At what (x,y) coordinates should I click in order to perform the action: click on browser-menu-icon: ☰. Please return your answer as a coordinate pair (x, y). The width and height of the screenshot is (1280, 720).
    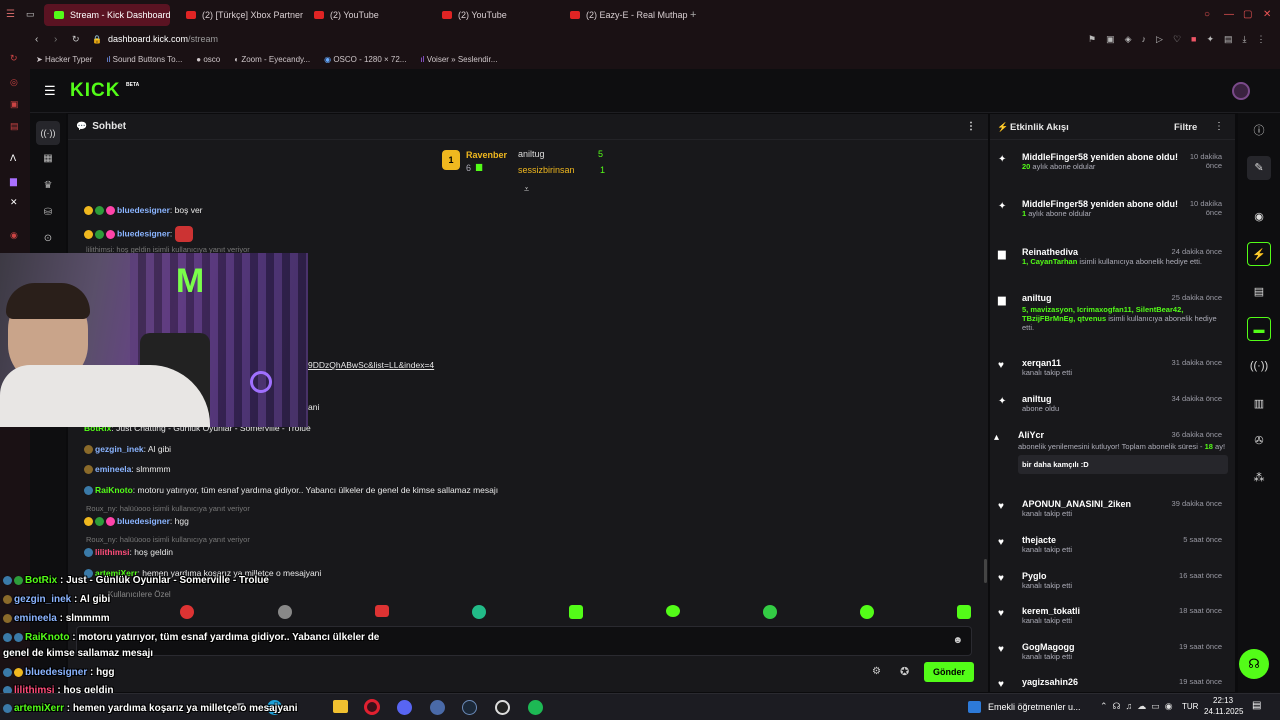
    Looking at the image, I should click on (16, 14).